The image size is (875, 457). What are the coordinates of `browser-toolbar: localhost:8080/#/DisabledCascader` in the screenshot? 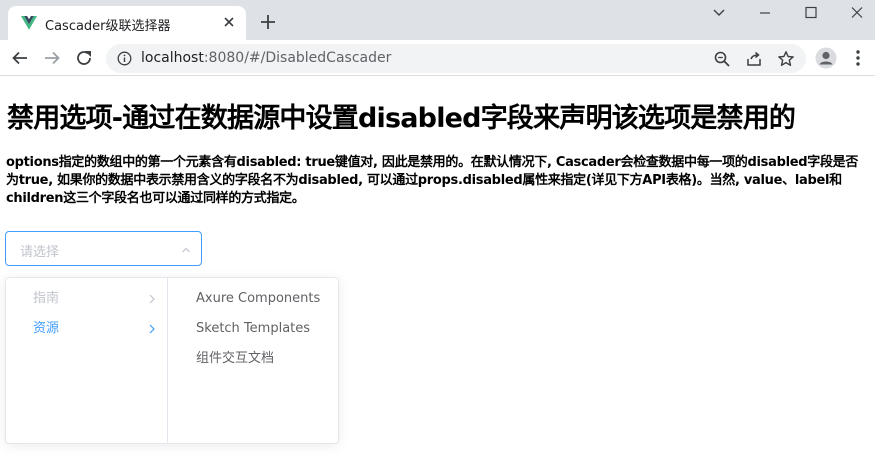 It's located at (437, 58).